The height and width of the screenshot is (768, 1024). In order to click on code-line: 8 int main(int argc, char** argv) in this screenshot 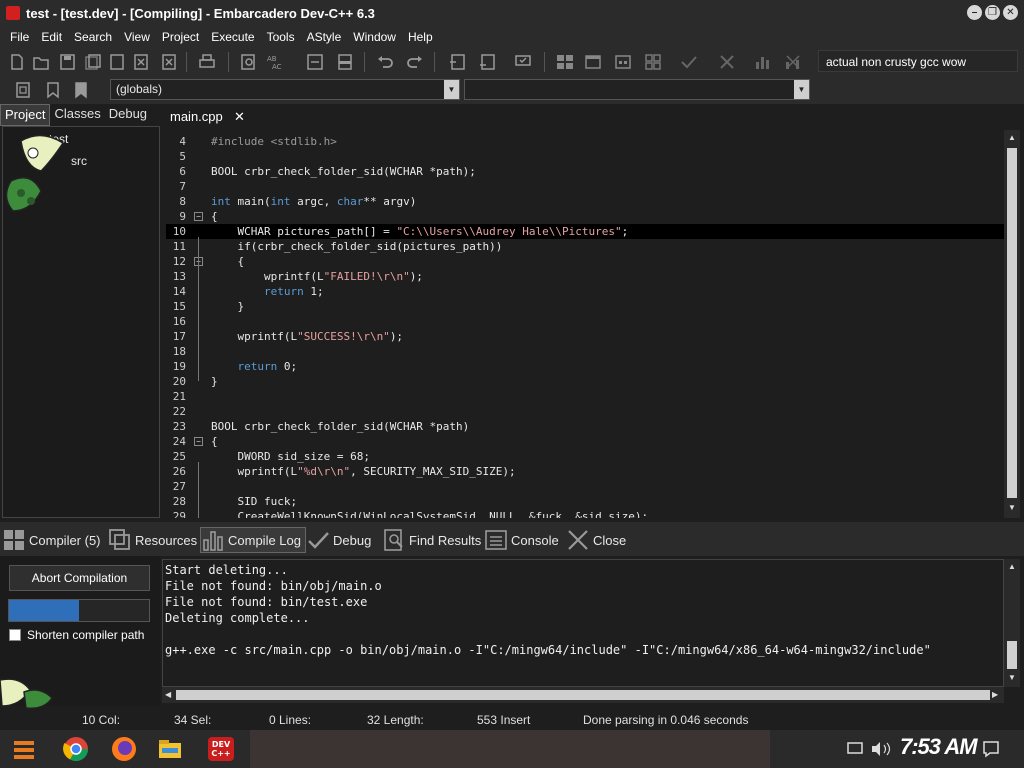, I will do `click(585, 201)`.